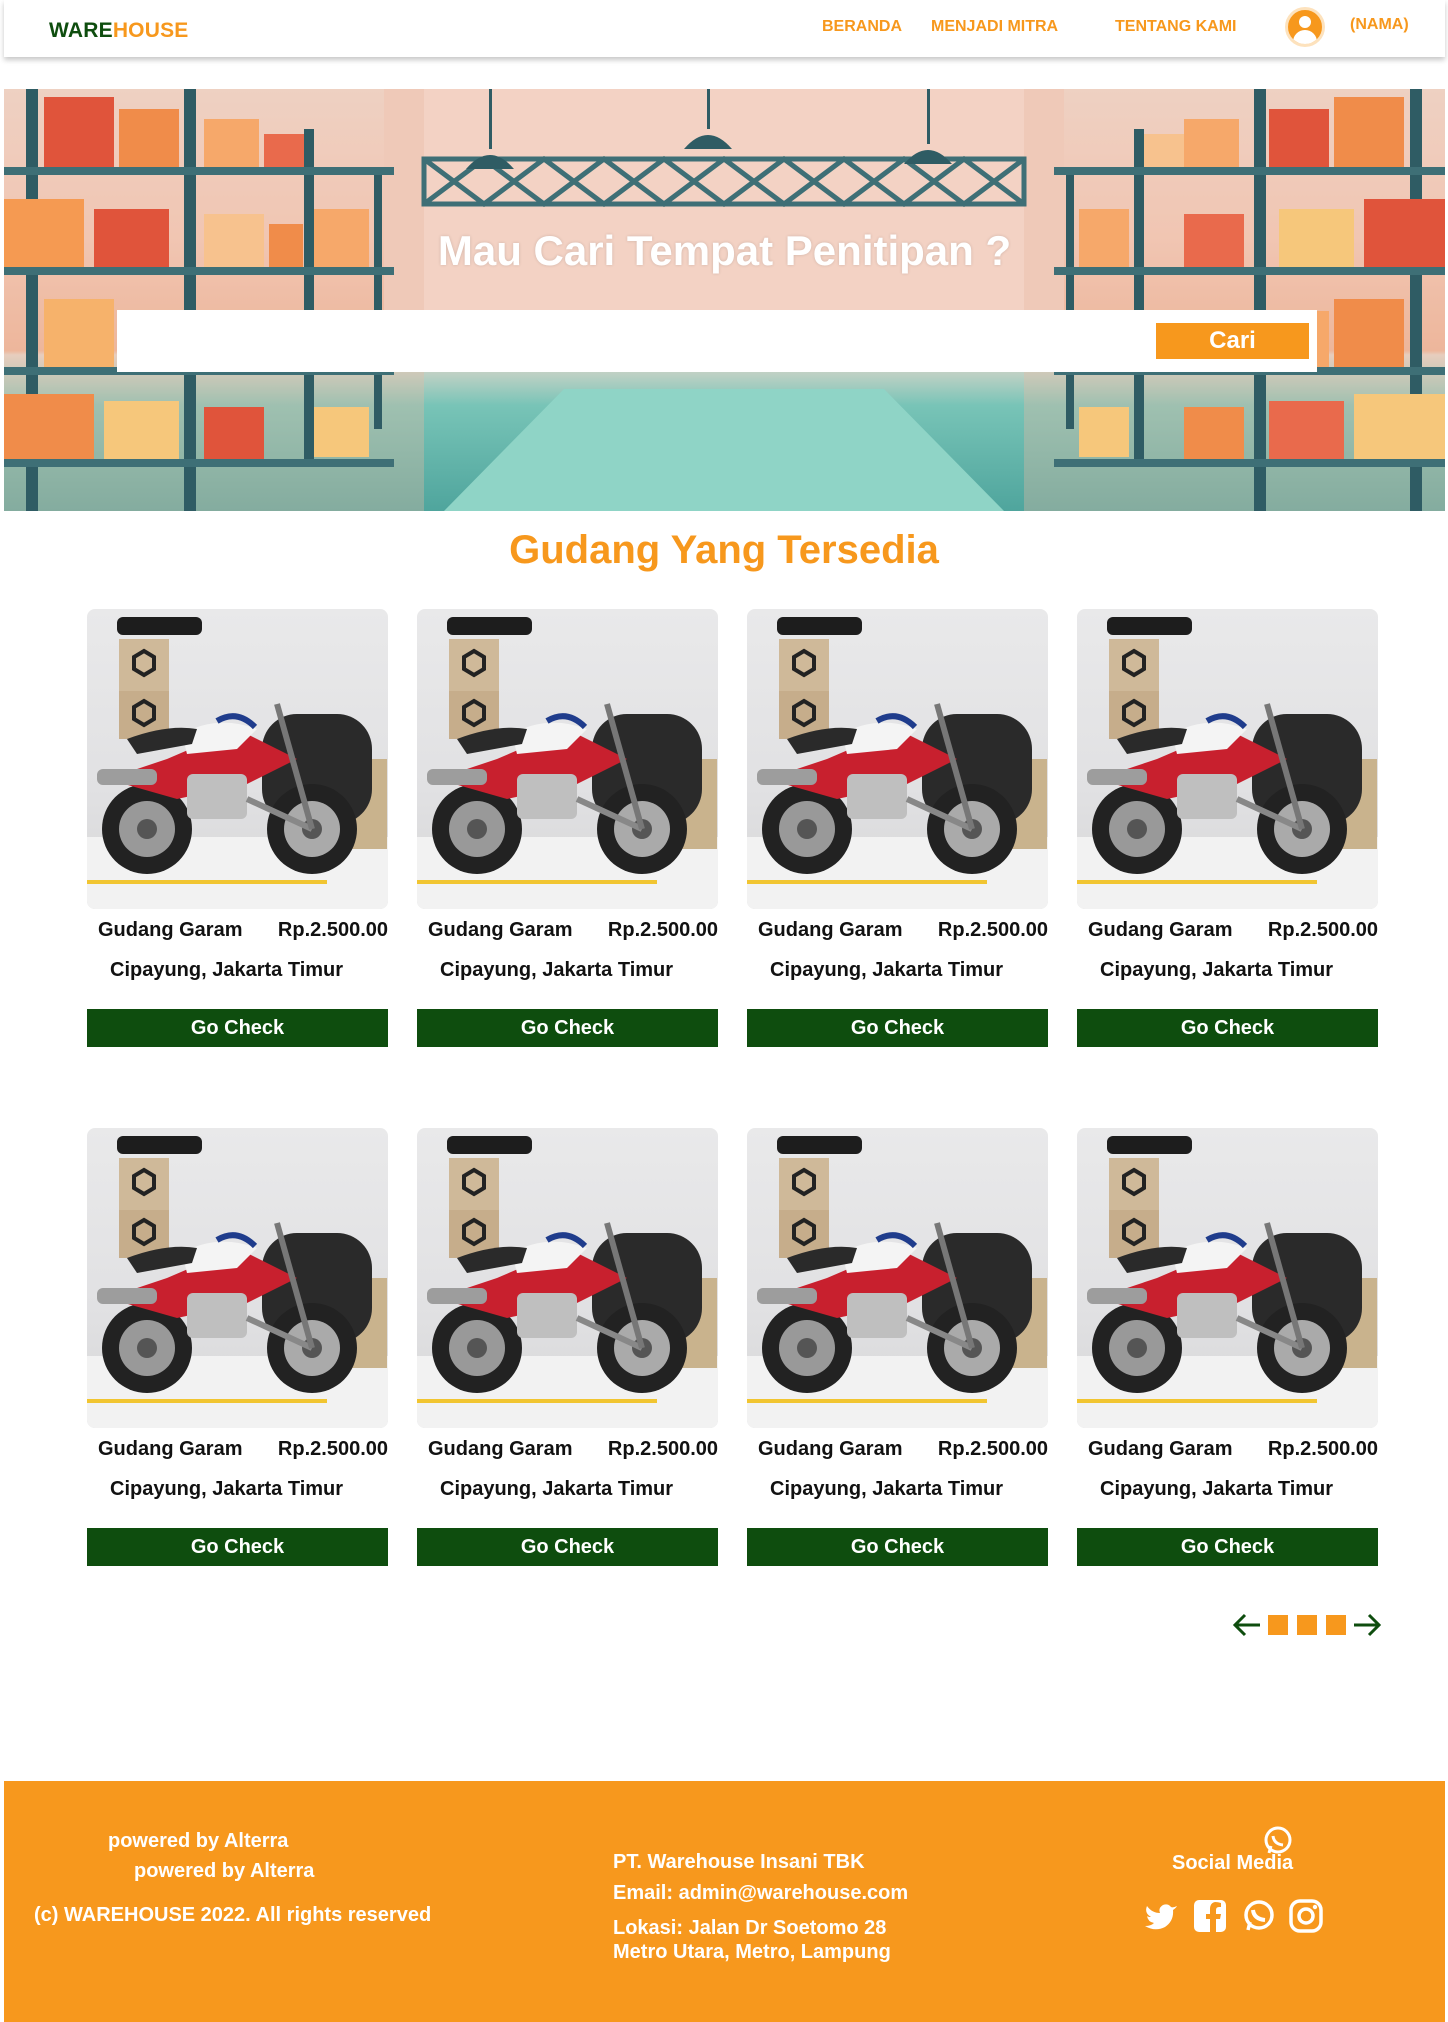 The width and height of the screenshot is (1448, 2022). What do you see at coordinates (1379, 25) in the screenshot?
I see `user-name: (NAMA)` at bounding box center [1379, 25].